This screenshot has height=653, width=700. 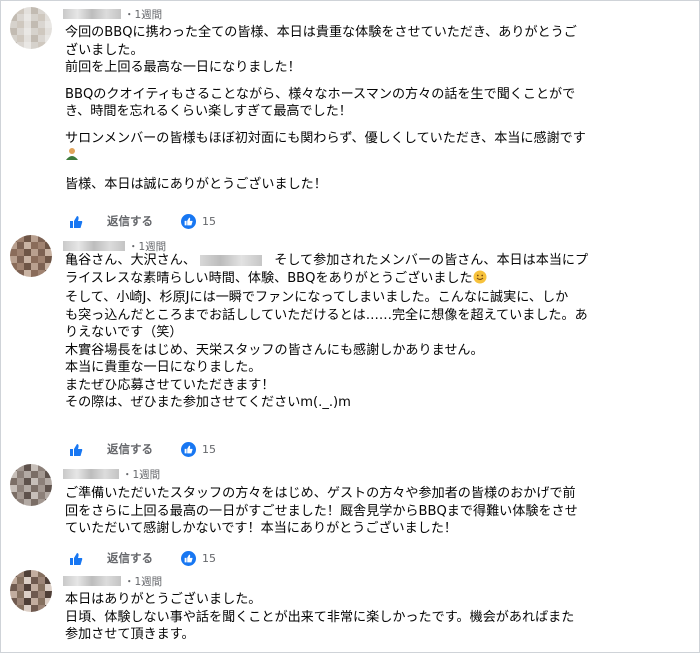 What do you see at coordinates (72, 157) in the screenshot?
I see `person-emoji-icon` at bounding box center [72, 157].